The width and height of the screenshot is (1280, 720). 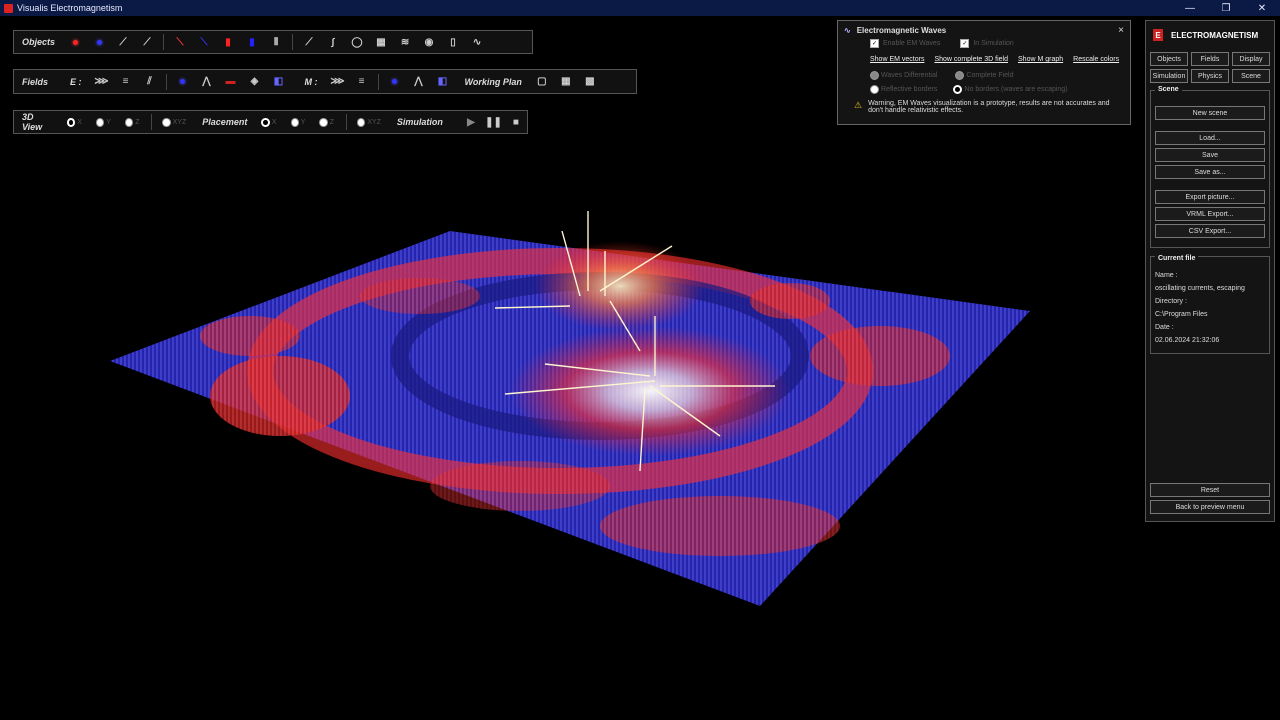 I want to click on wave-source-icon: ∿, so click(x=477, y=42).